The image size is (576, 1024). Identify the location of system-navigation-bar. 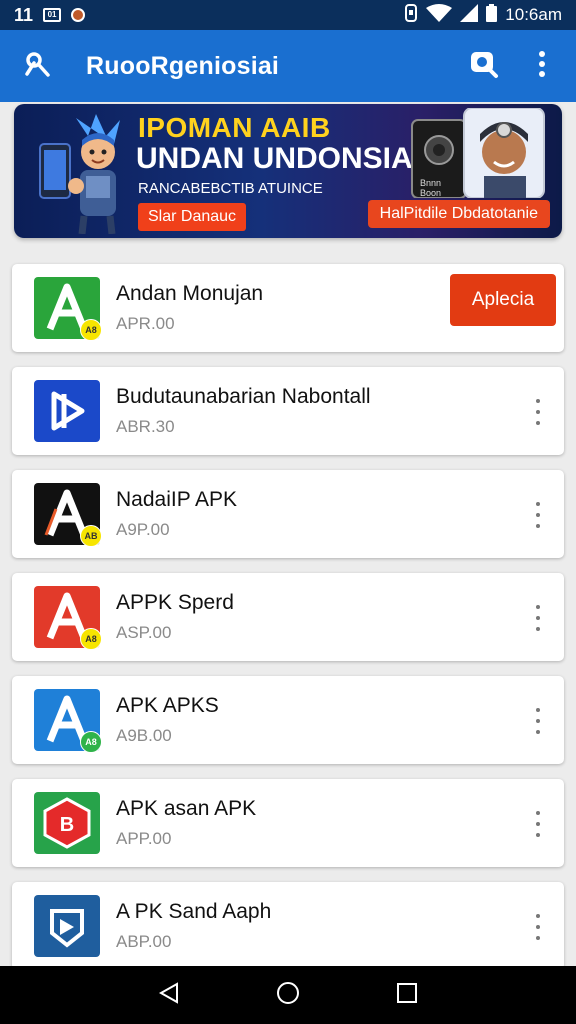
(288, 995).